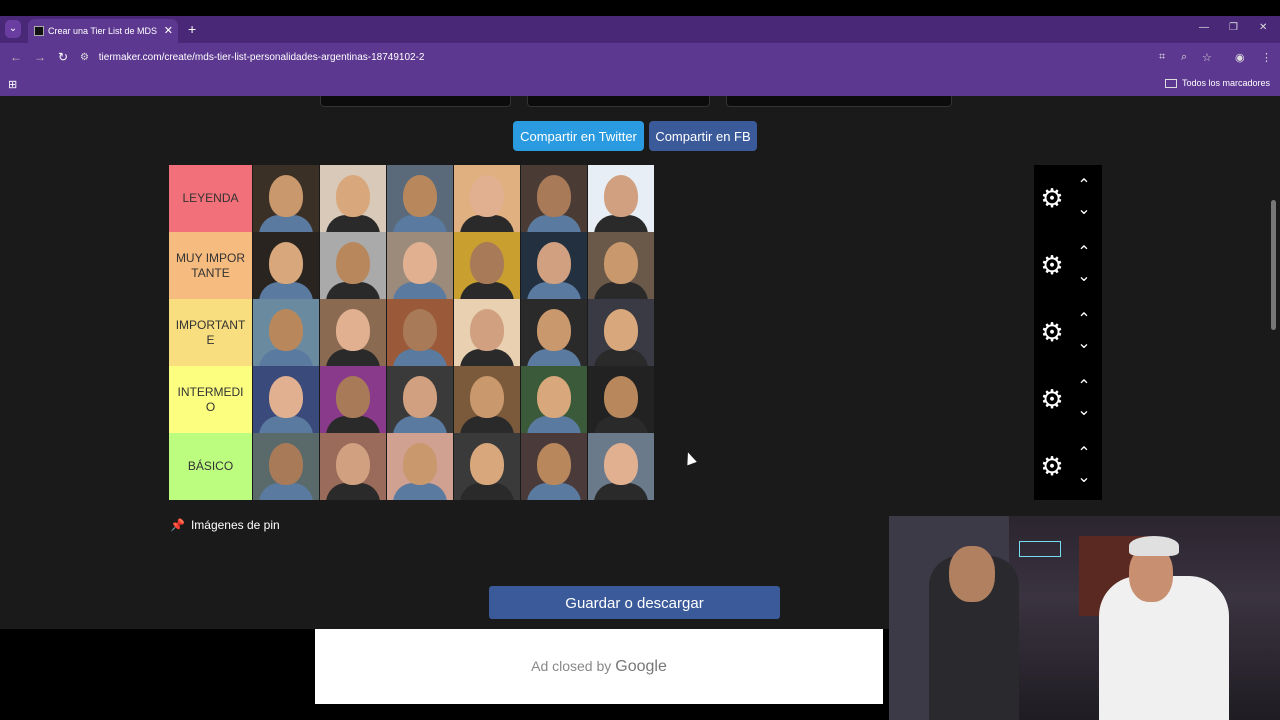 The height and width of the screenshot is (720, 1280). What do you see at coordinates (1204, 27) in the screenshot?
I see `minimize-icon: —` at bounding box center [1204, 27].